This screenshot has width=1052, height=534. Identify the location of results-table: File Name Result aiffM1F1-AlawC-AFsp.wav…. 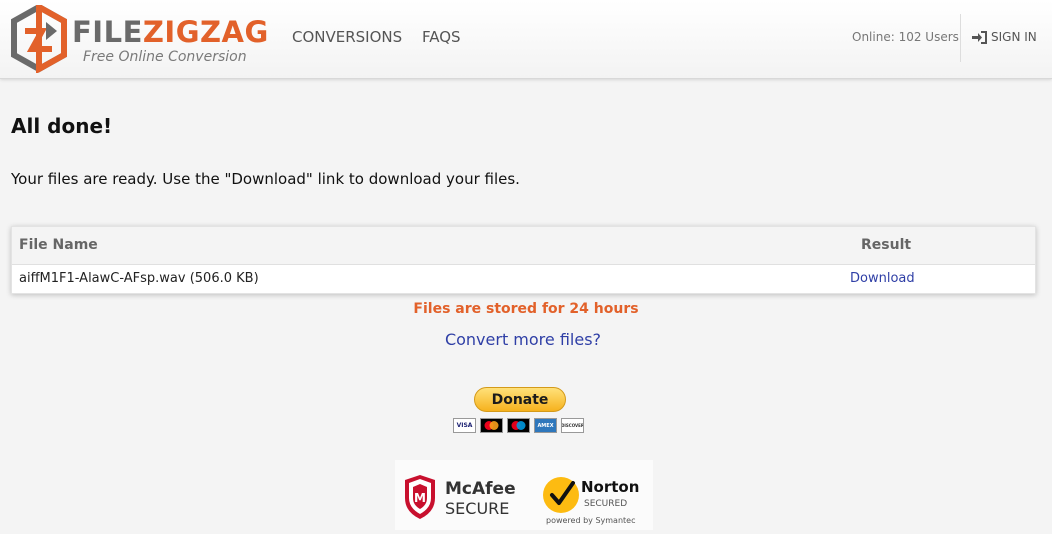
(523, 260).